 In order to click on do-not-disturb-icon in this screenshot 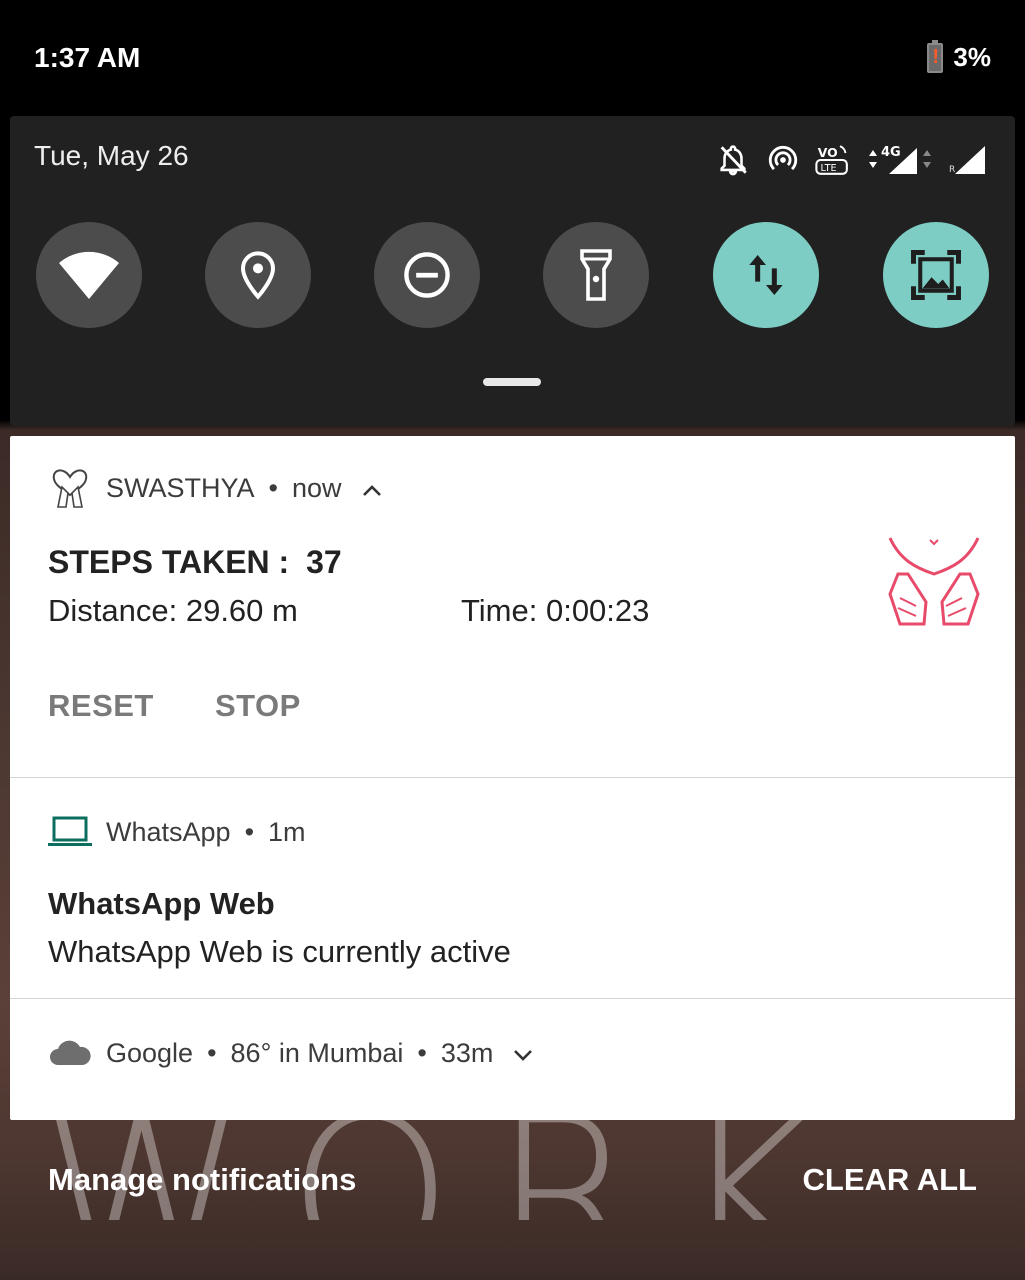, I will do `click(427, 275)`.